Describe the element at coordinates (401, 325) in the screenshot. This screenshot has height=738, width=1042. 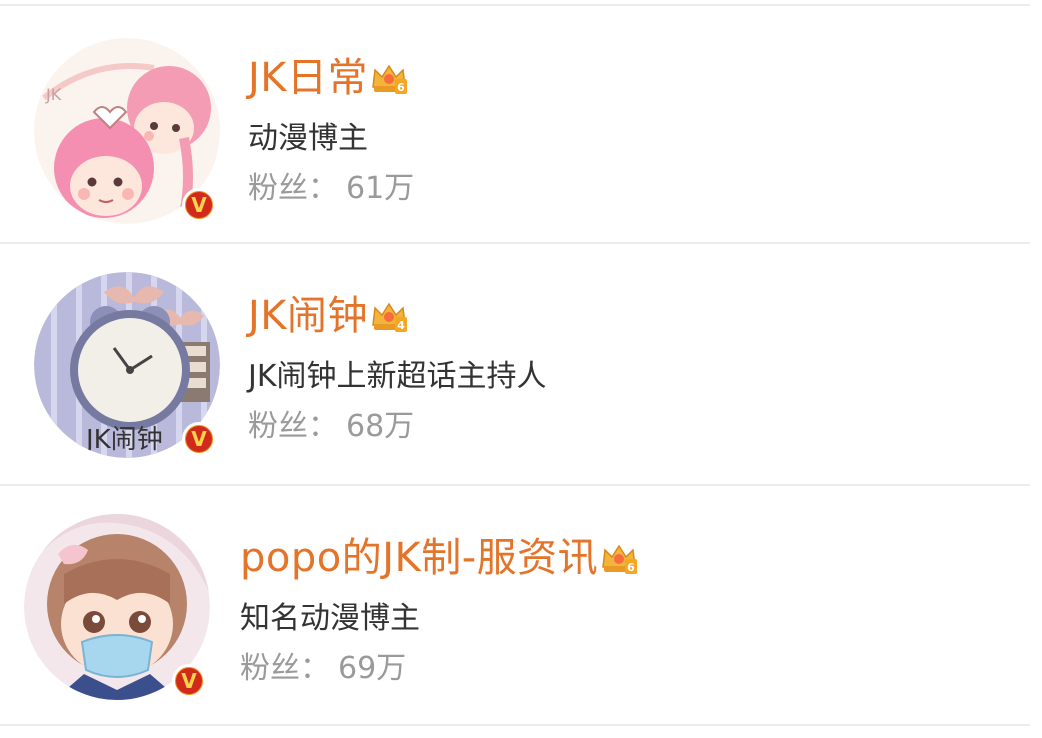
I see `svg-text: 4` at that location.